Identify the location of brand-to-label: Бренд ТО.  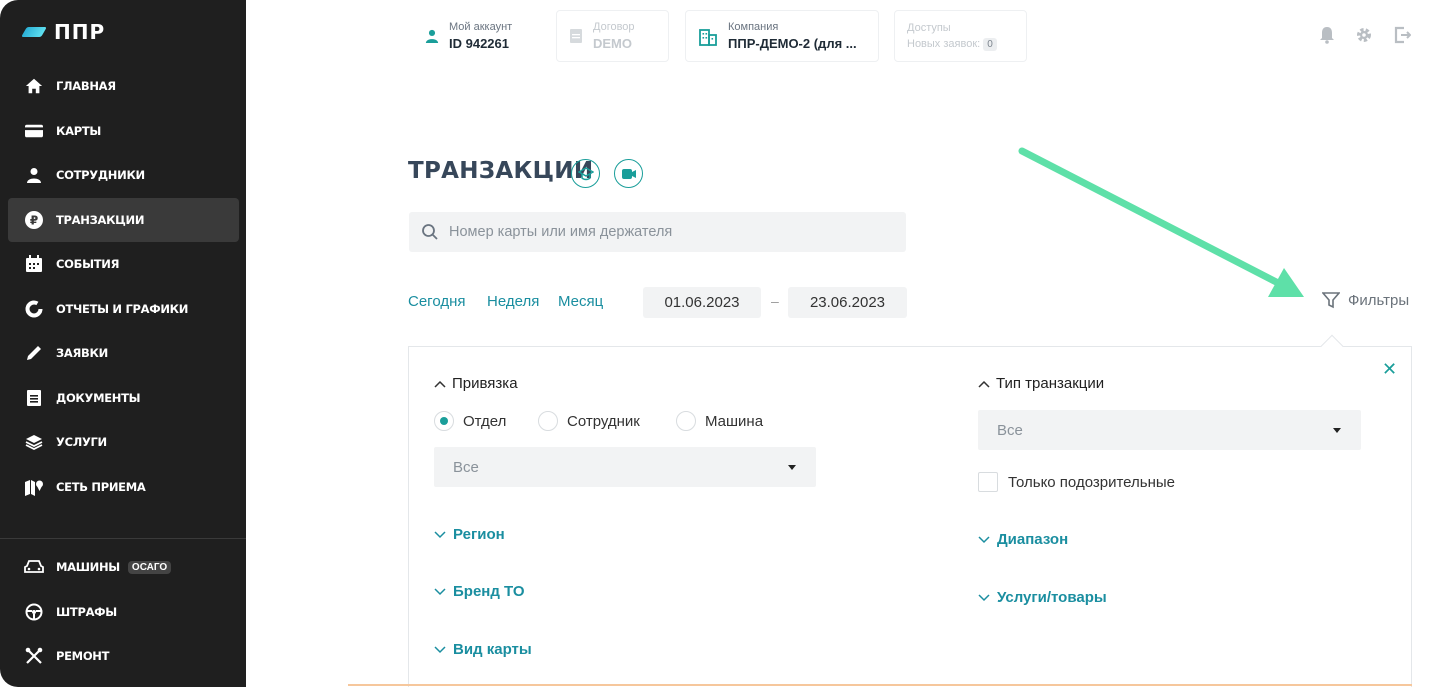
(489, 591).